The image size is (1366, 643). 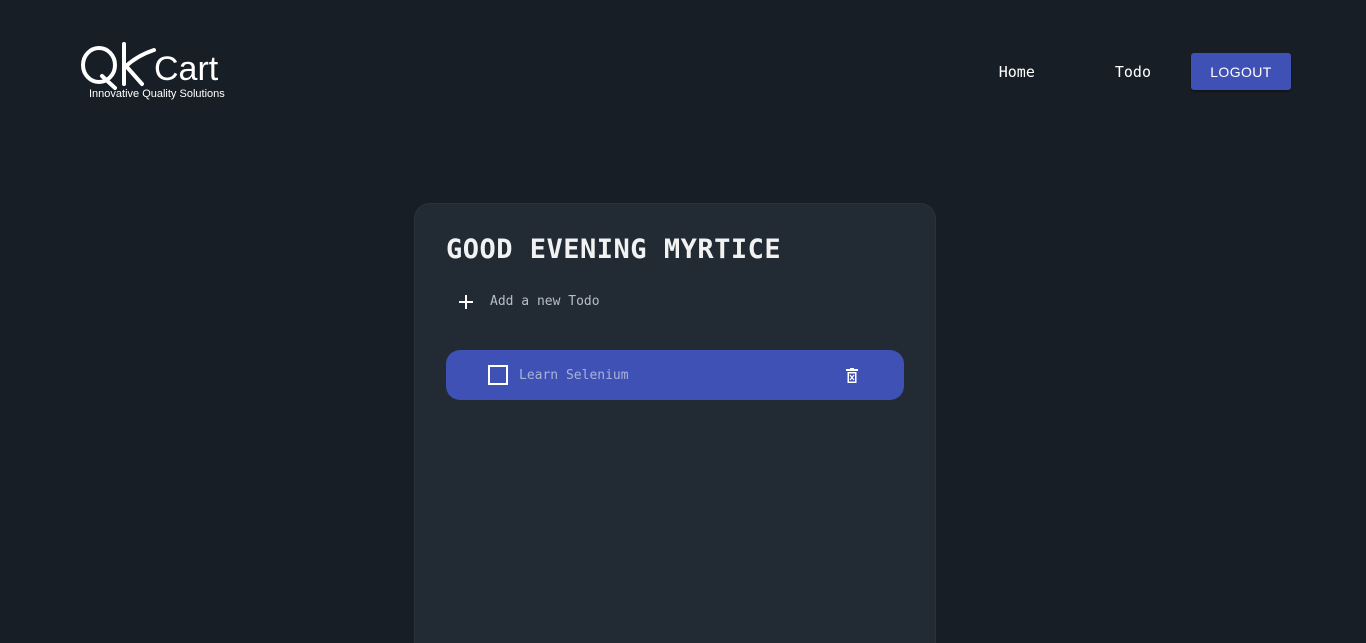 I want to click on add-todo-row, so click(x=624, y=301).